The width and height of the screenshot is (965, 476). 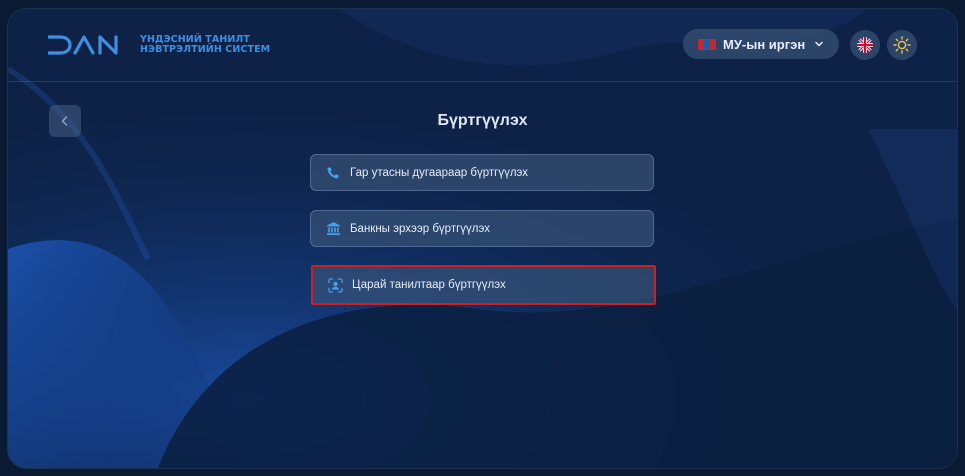 I want to click on register-by-bank-button: Банкны эрхээр бүртгүүлэх, so click(x=482, y=228).